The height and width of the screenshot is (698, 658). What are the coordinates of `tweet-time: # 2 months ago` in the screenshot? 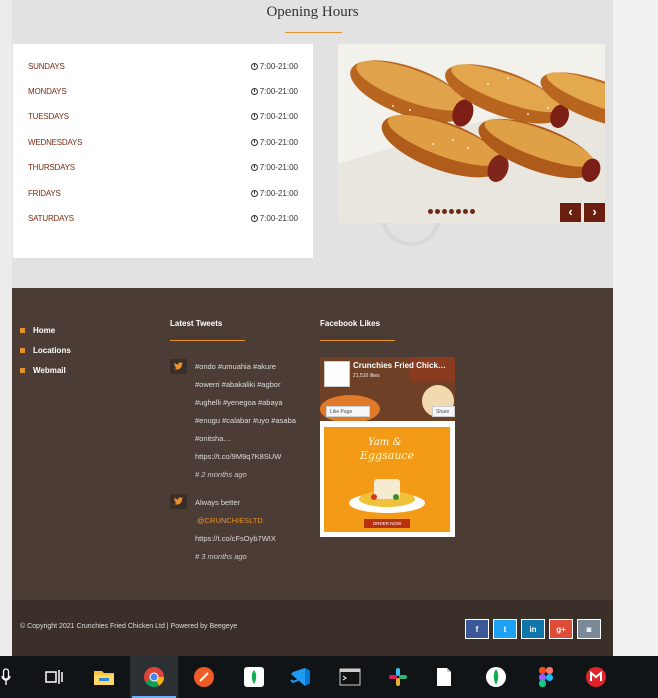 It's located at (221, 474).